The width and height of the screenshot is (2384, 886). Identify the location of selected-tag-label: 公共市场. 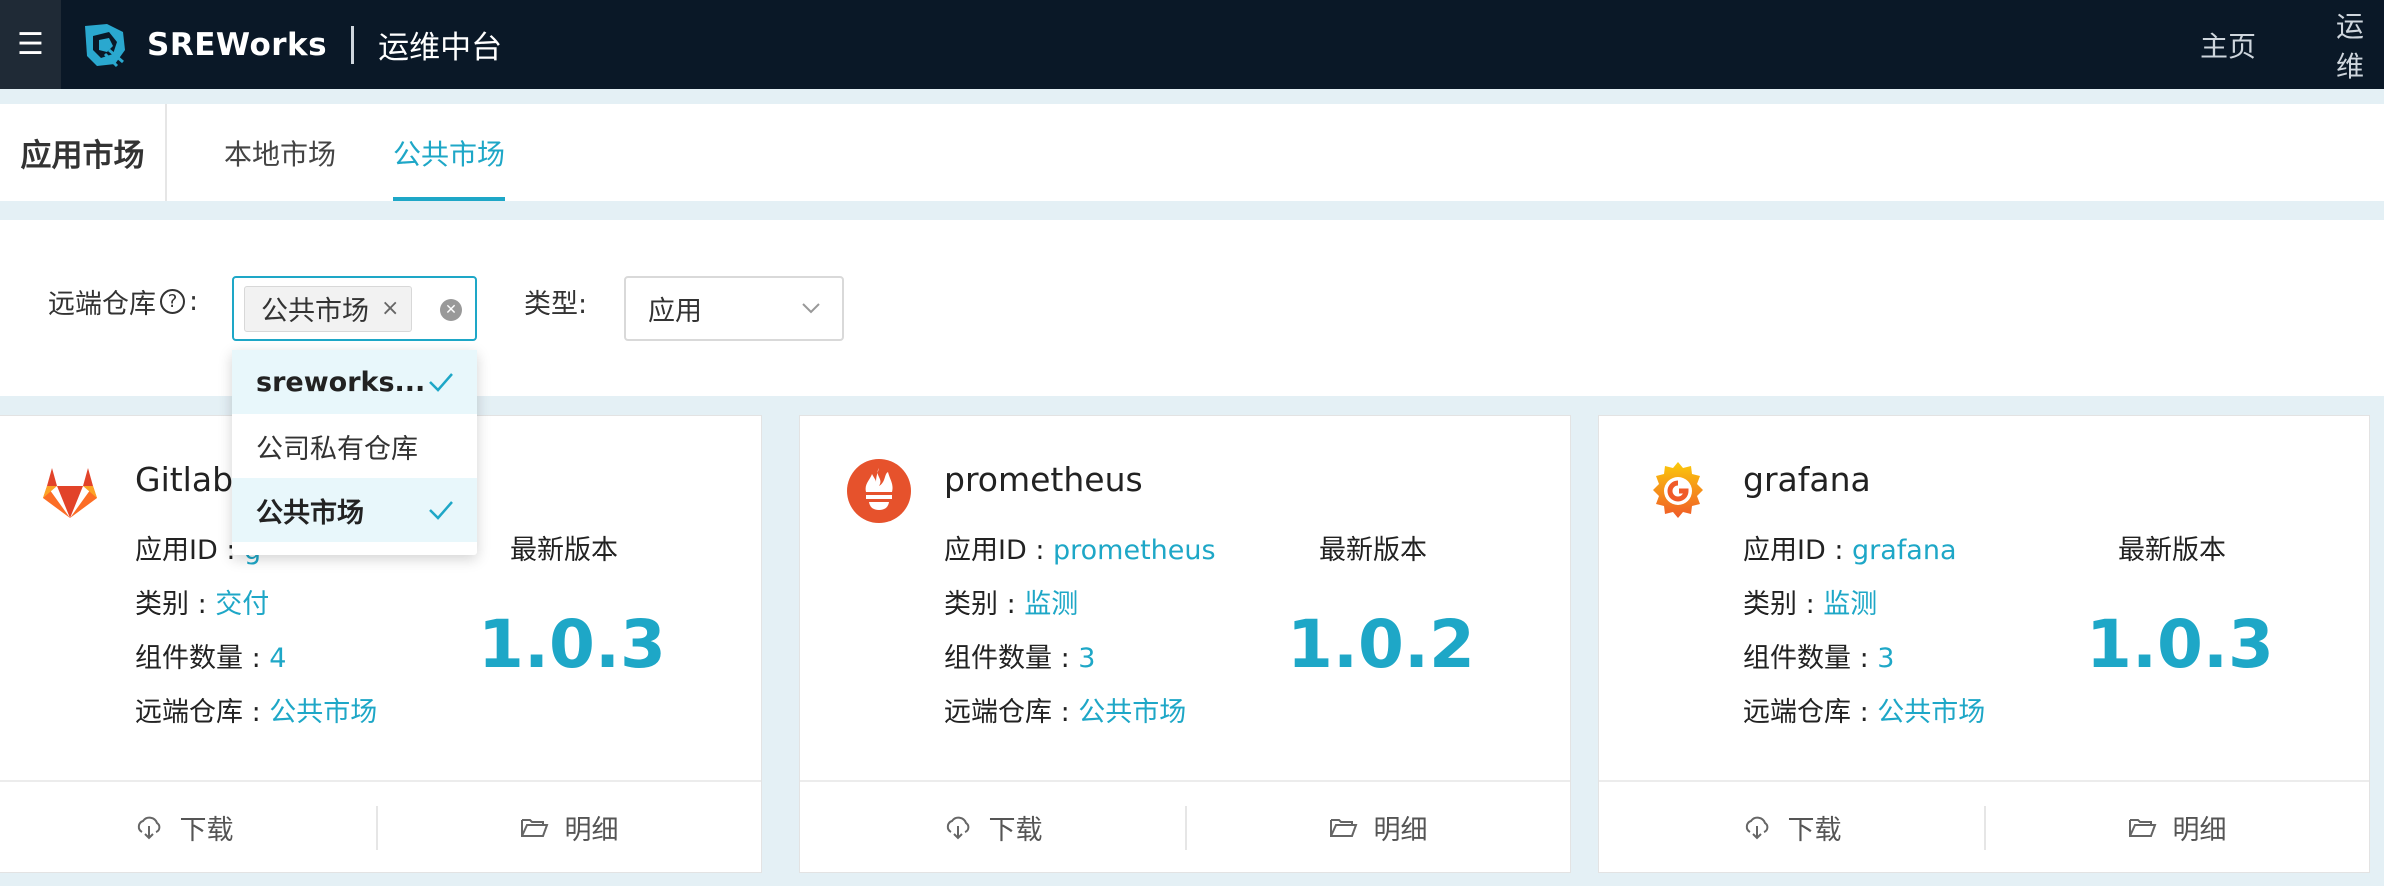
(315, 311).